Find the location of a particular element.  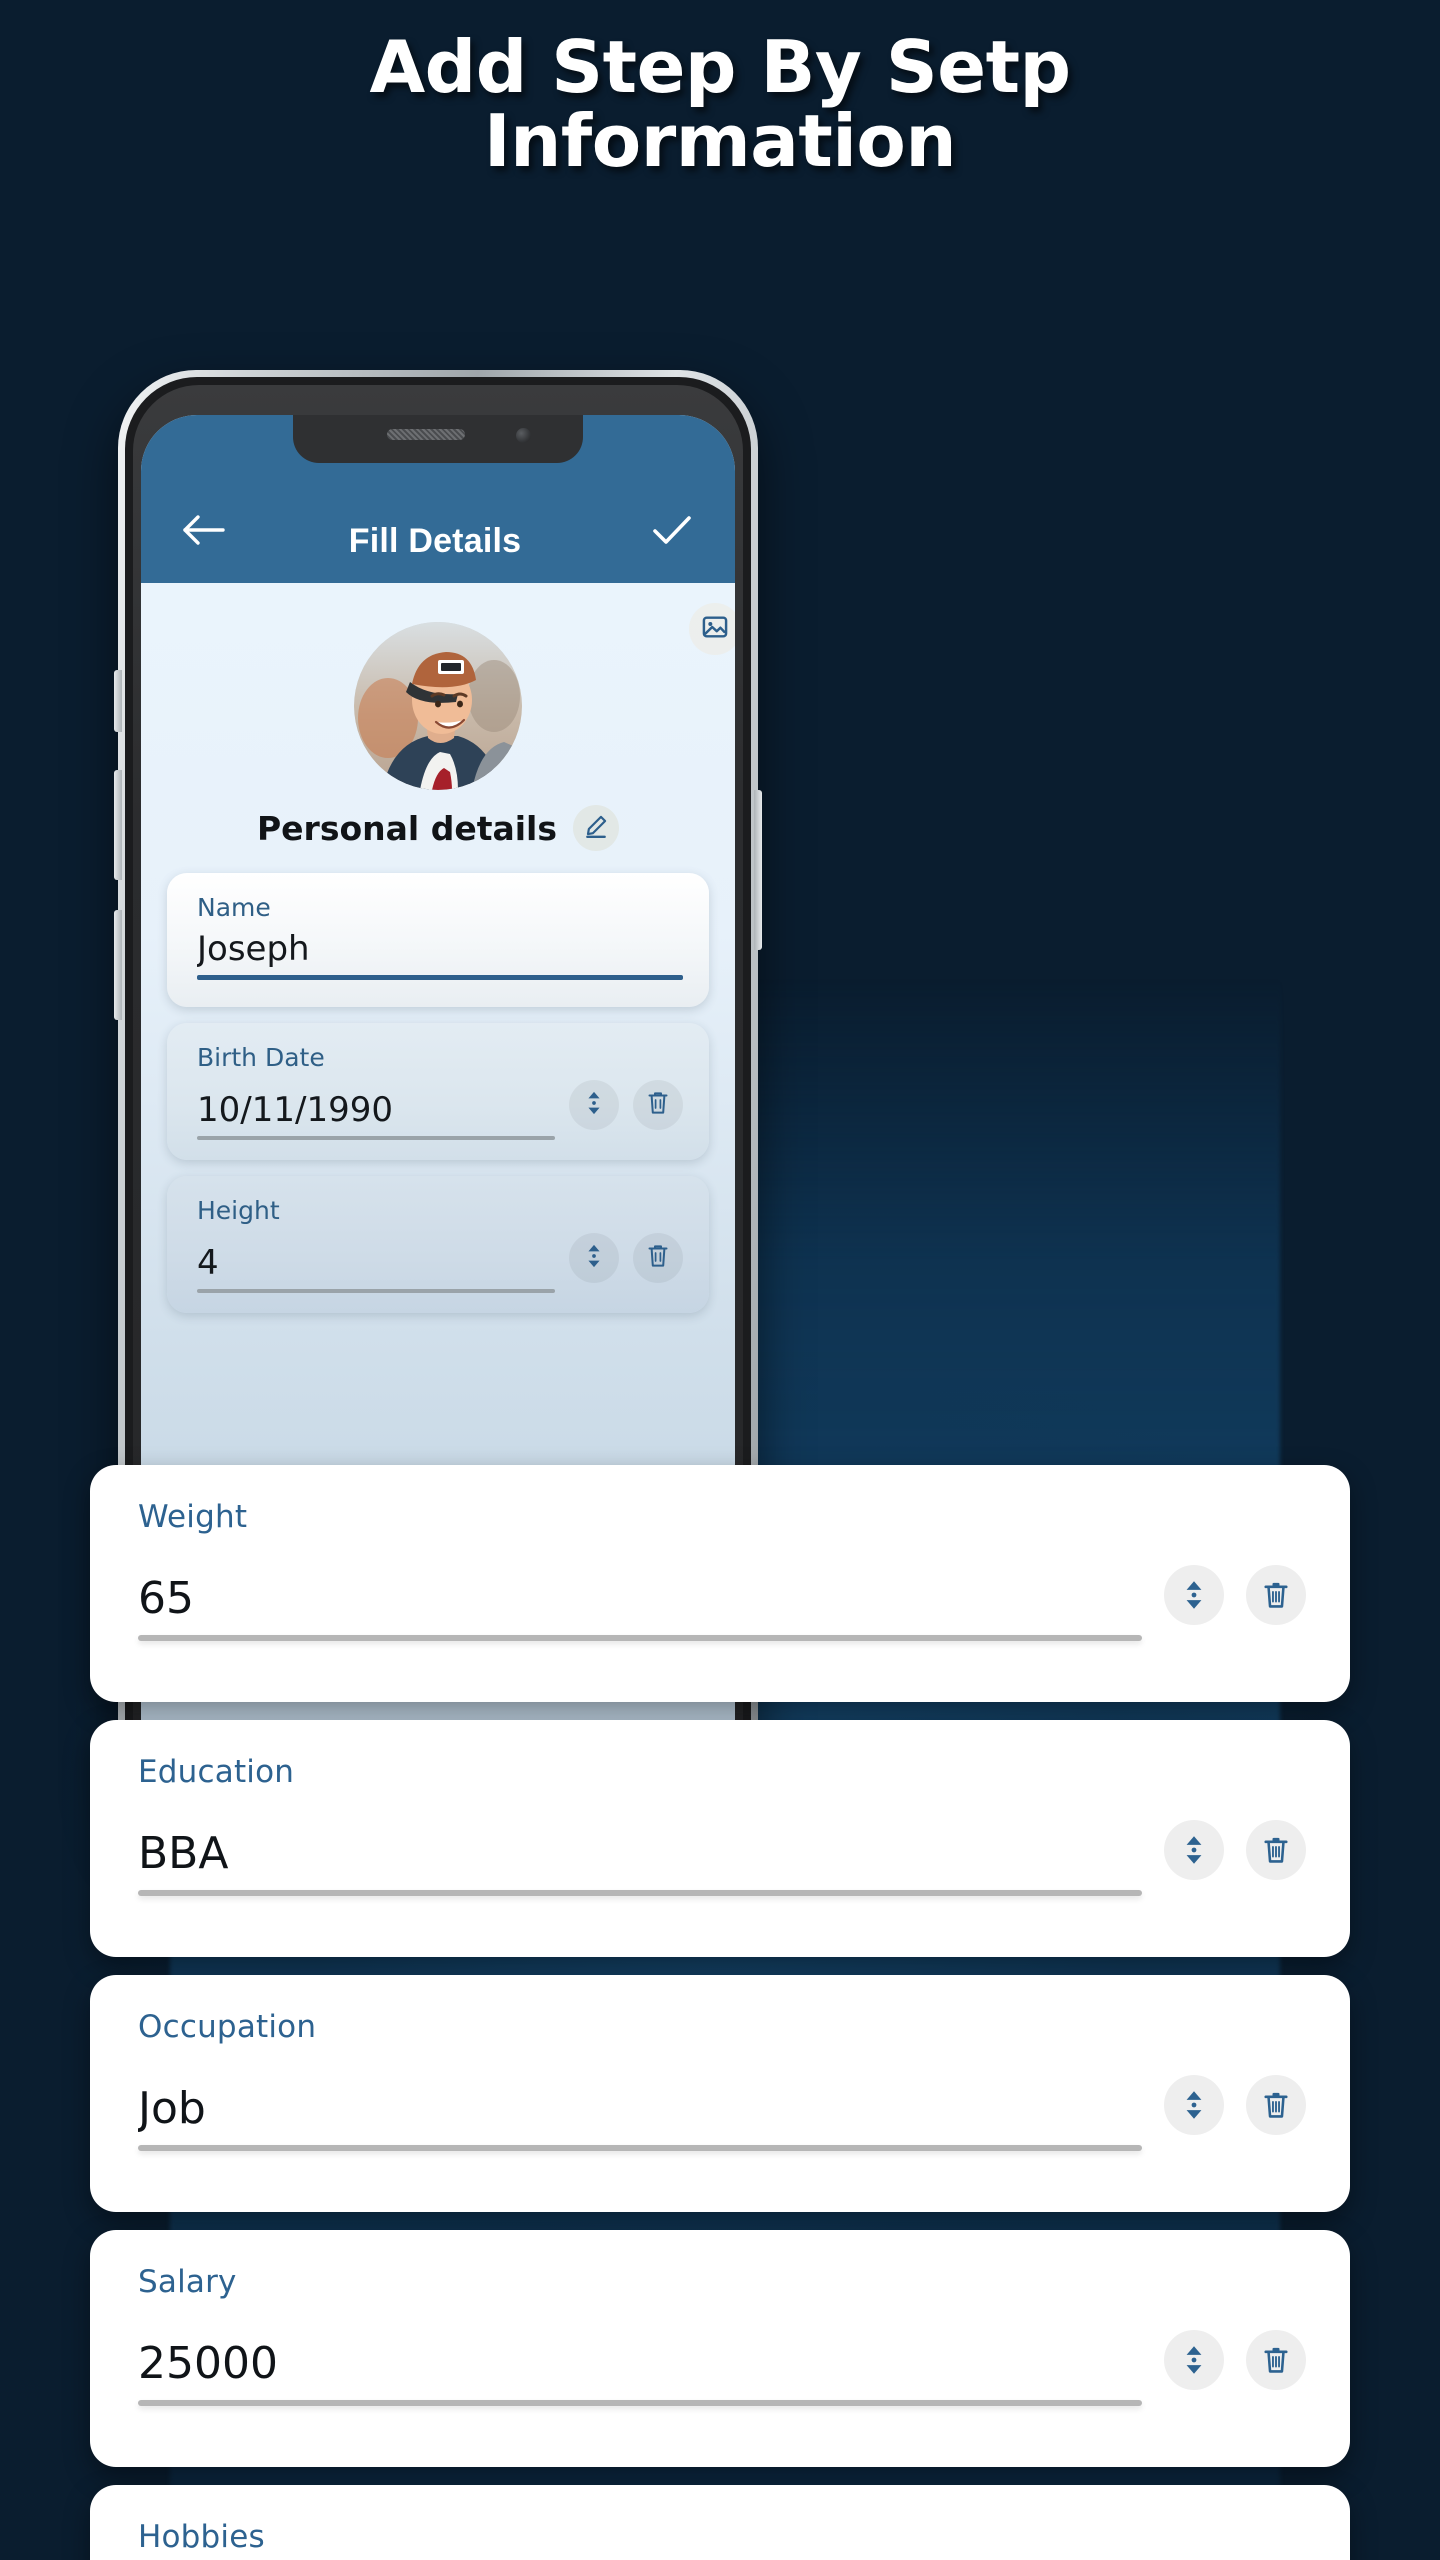

check-icon is located at coordinates (672, 532).